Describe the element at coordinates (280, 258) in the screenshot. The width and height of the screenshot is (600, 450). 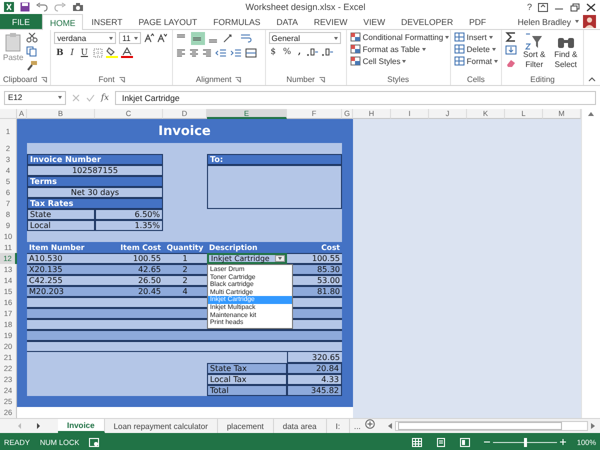
I see `dropdown-button` at that location.